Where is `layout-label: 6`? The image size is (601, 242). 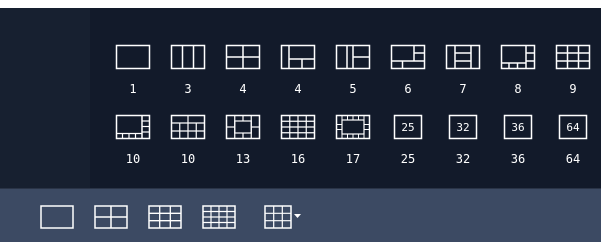
layout-label: 6 is located at coordinates (408, 89).